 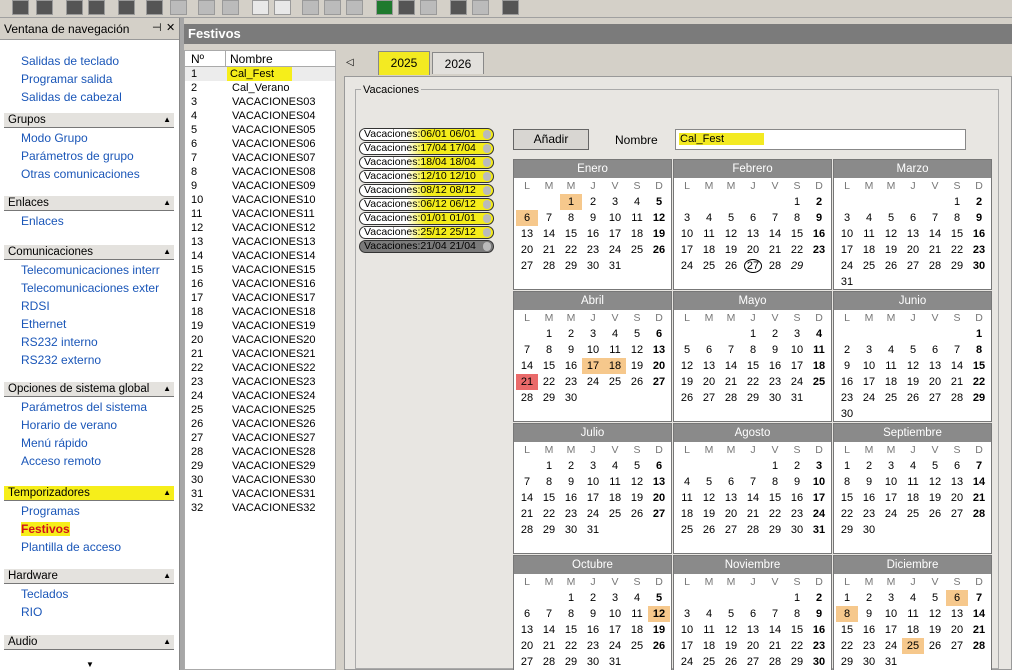 What do you see at coordinates (687, 250) in the screenshot?
I see `day-cell: 17` at bounding box center [687, 250].